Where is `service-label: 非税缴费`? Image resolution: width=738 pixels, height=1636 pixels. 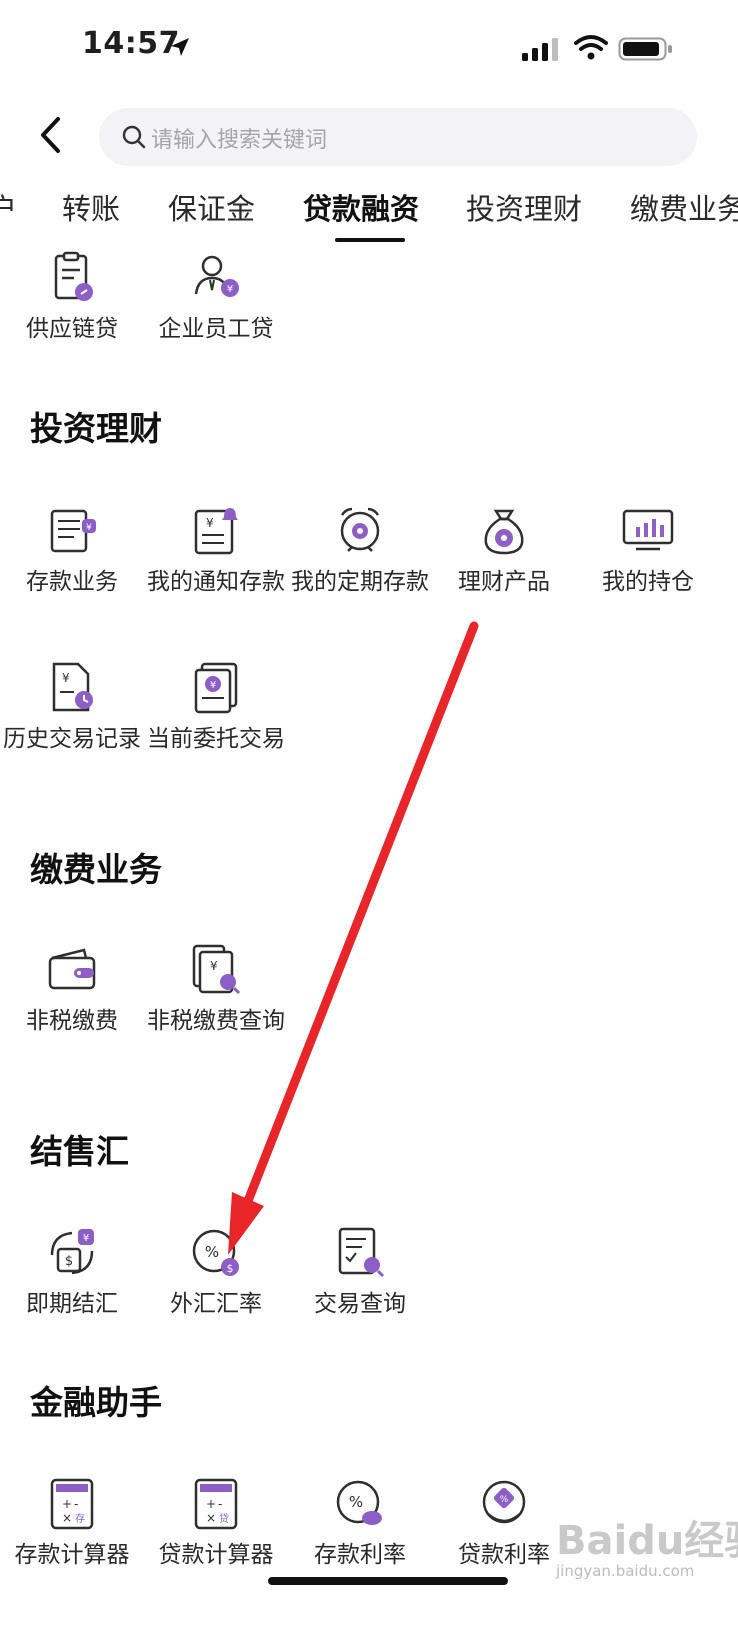 service-label: 非税缴费 is located at coordinates (72, 1021).